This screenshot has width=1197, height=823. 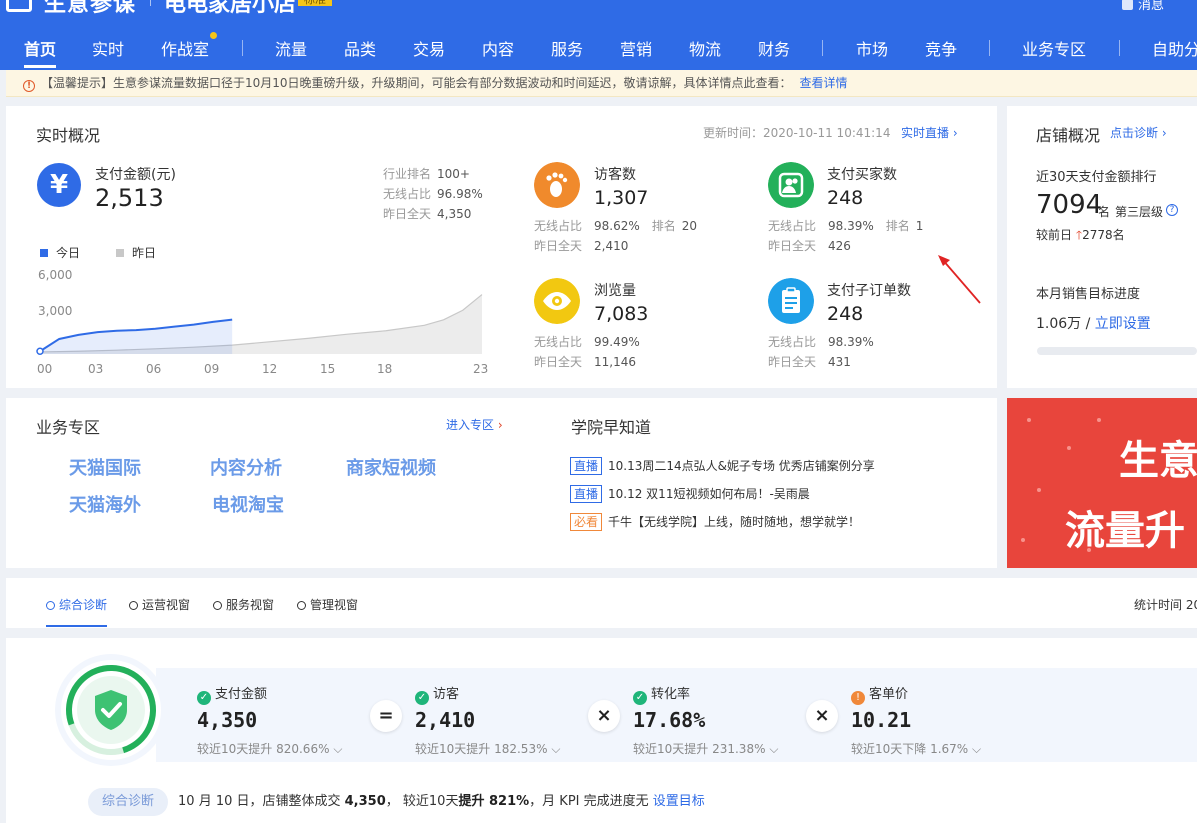 I want to click on check-icon: ✓, so click(x=204, y=698).